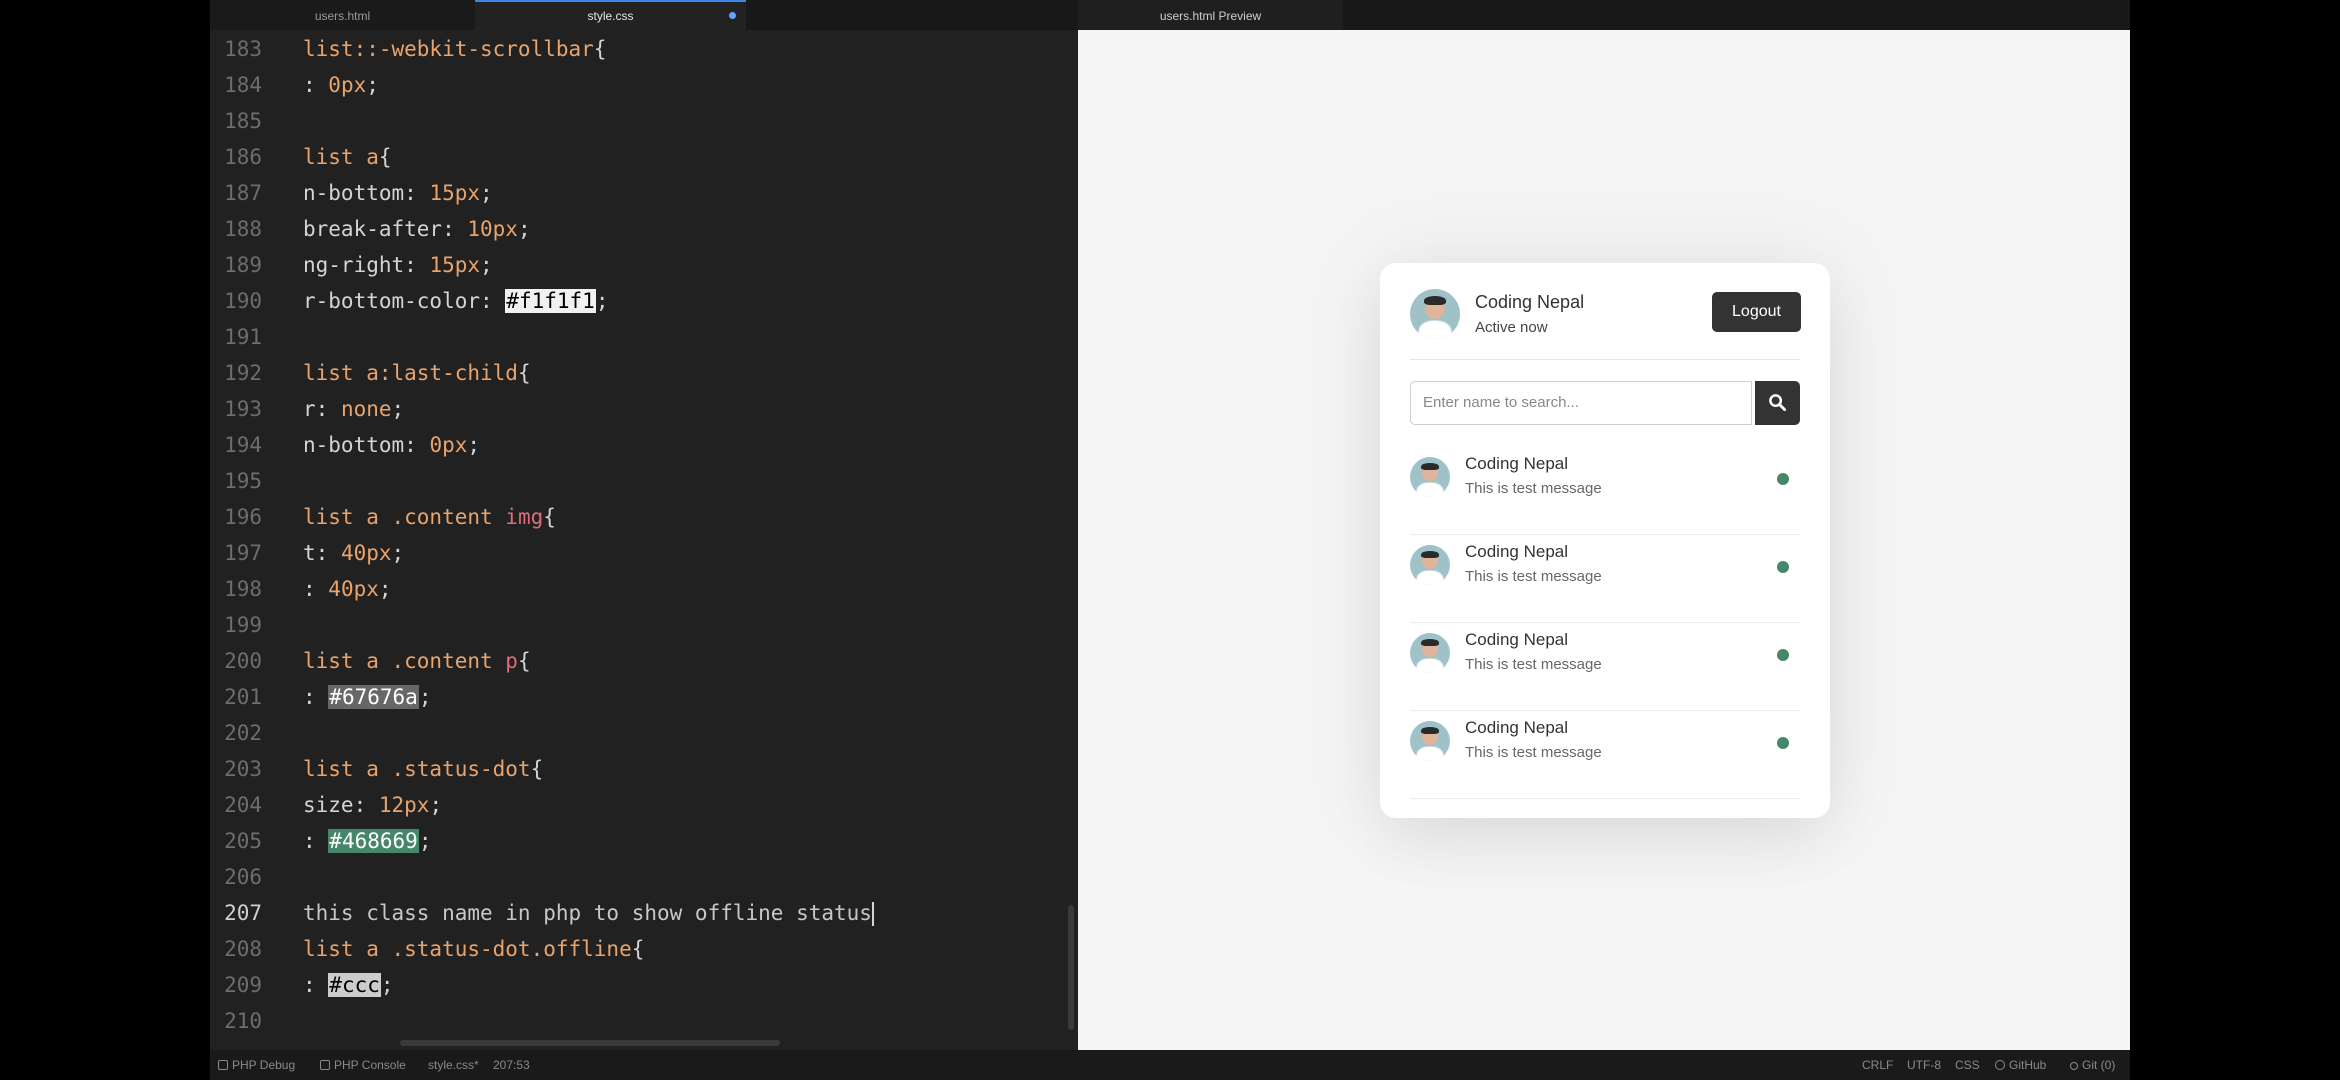 This screenshot has width=2340, height=1080. What do you see at coordinates (644, 409) in the screenshot?
I see `code-line: 193 r: none;` at bounding box center [644, 409].